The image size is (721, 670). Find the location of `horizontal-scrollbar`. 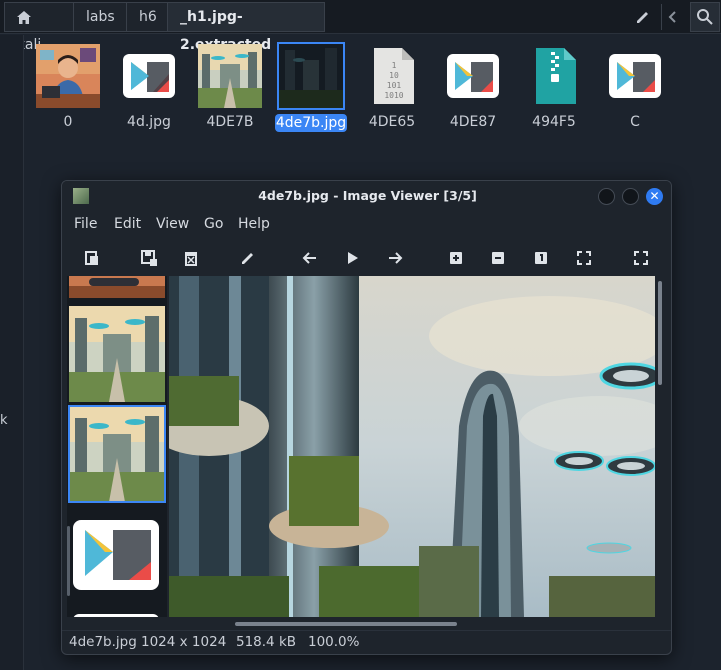

horizontal-scrollbar is located at coordinates (346, 624).